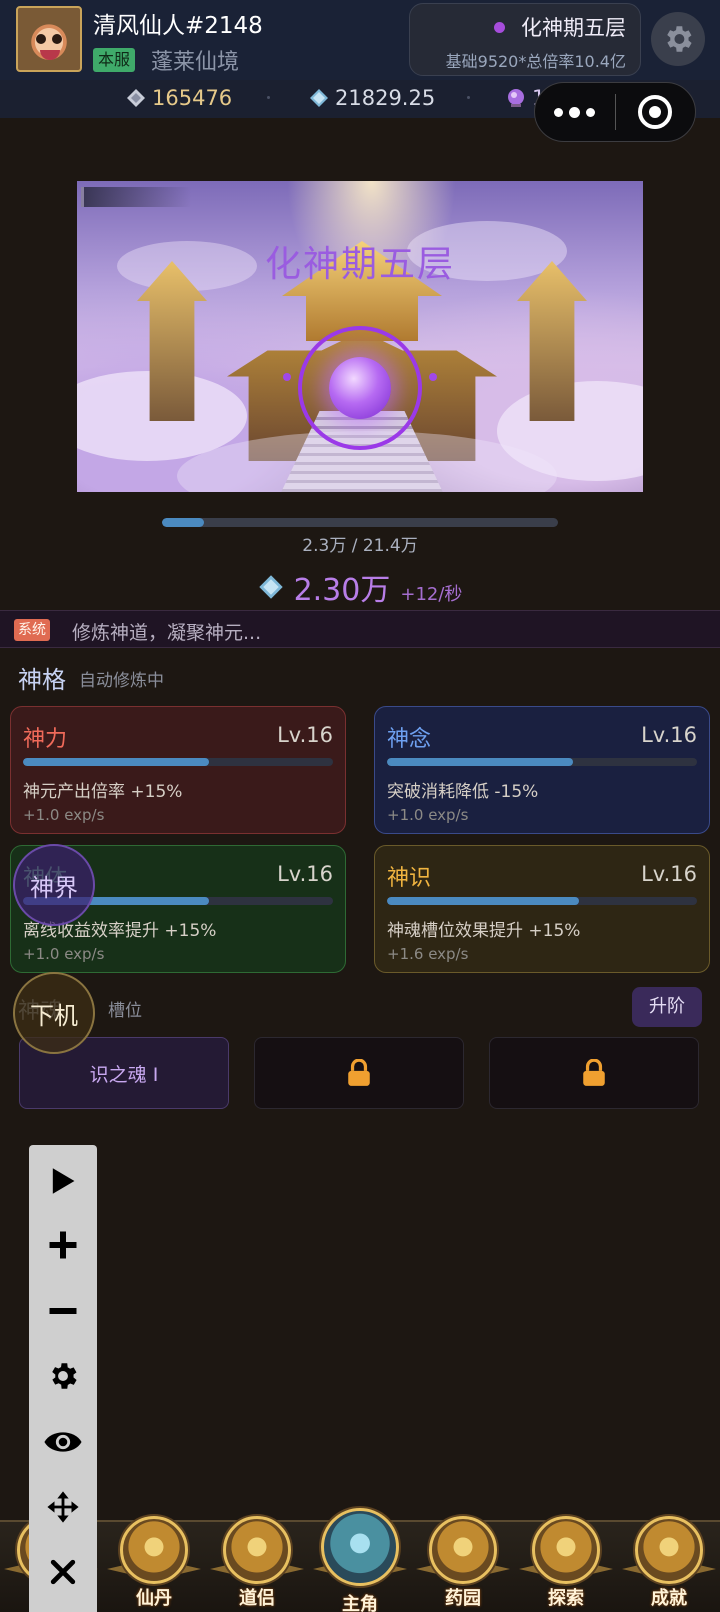  What do you see at coordinates (136, 197) in the screenshot?
I see `scene-banner` at bounding box center [136, 197].